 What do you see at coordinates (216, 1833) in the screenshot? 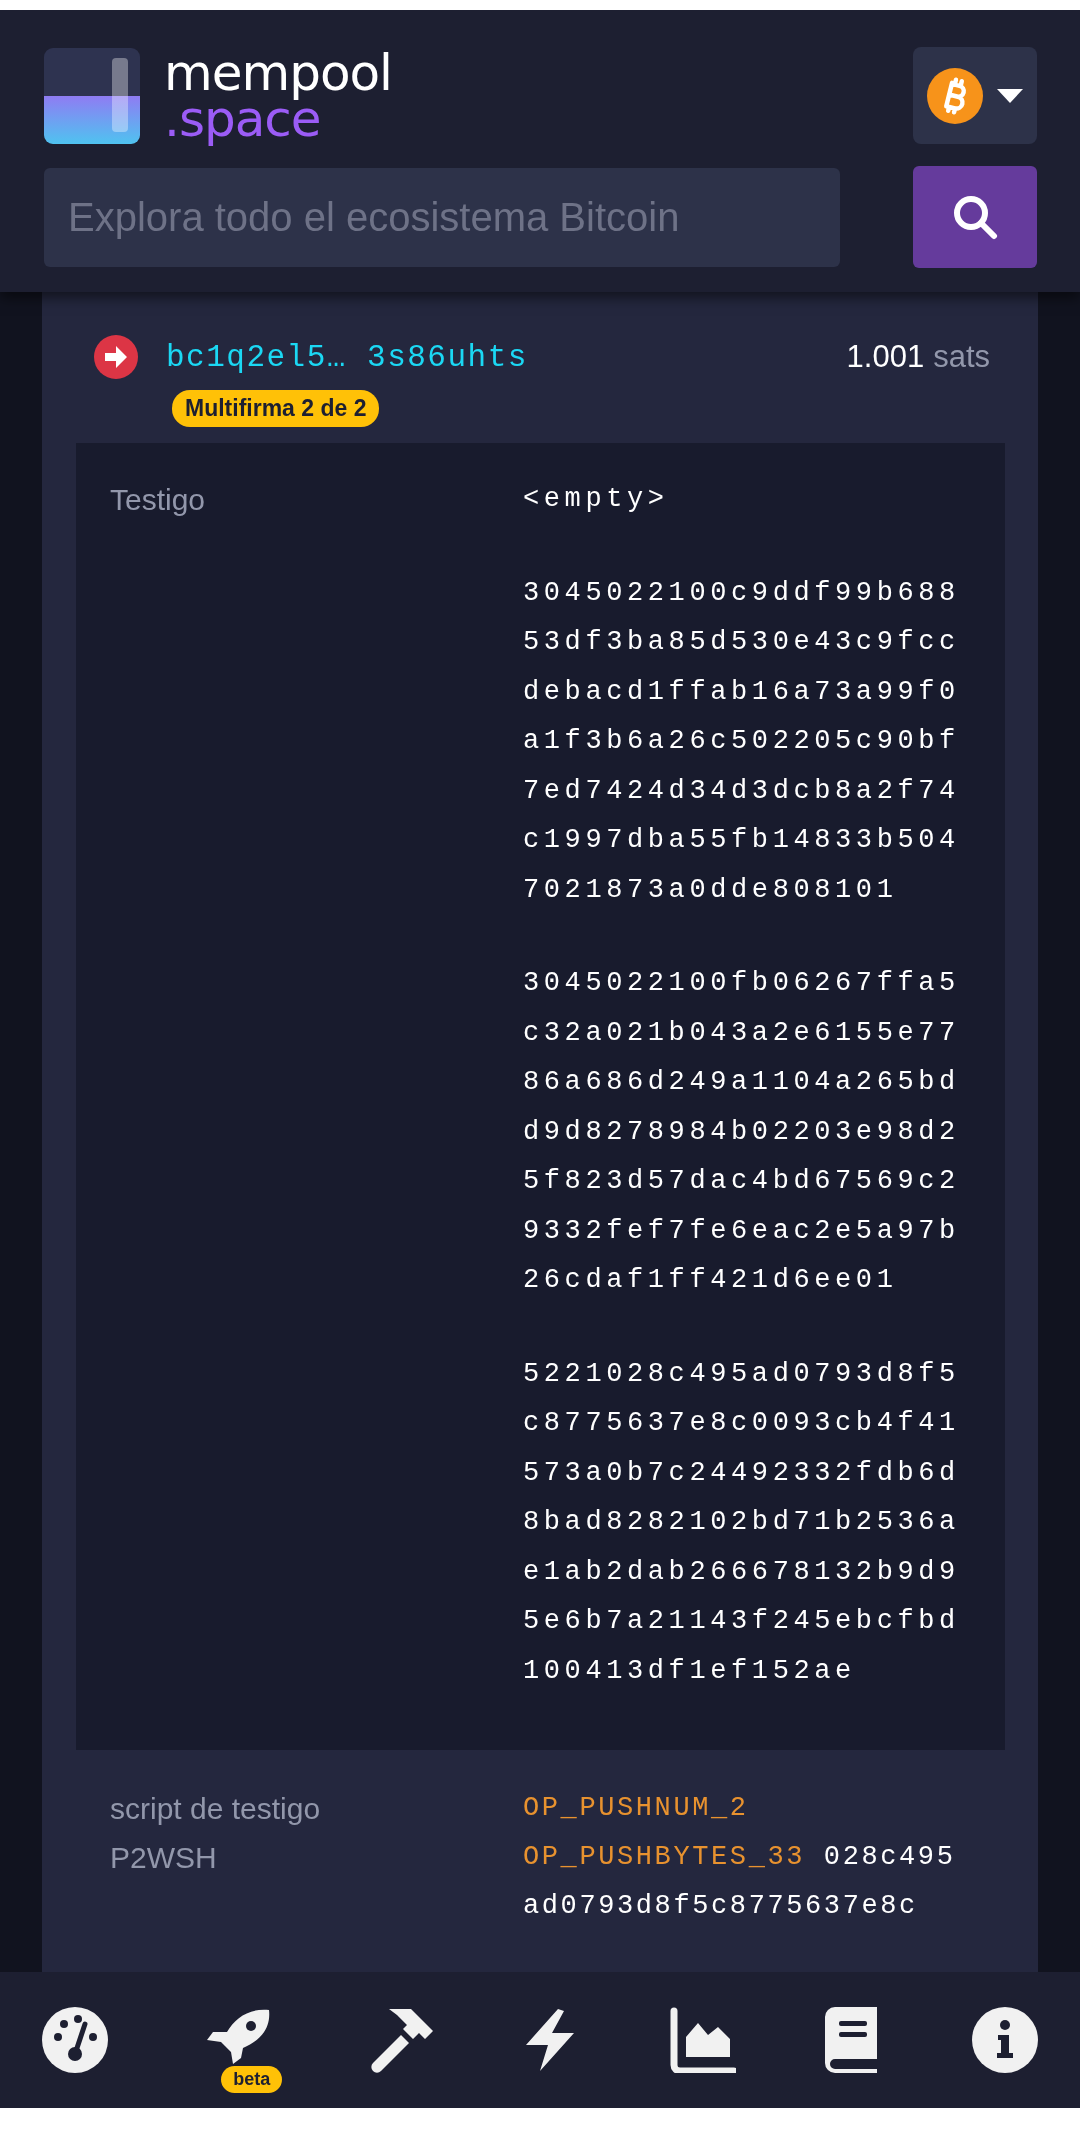
I see `witness-script-label: script de testigo P2WSH` at bounding box center [216, 1833].